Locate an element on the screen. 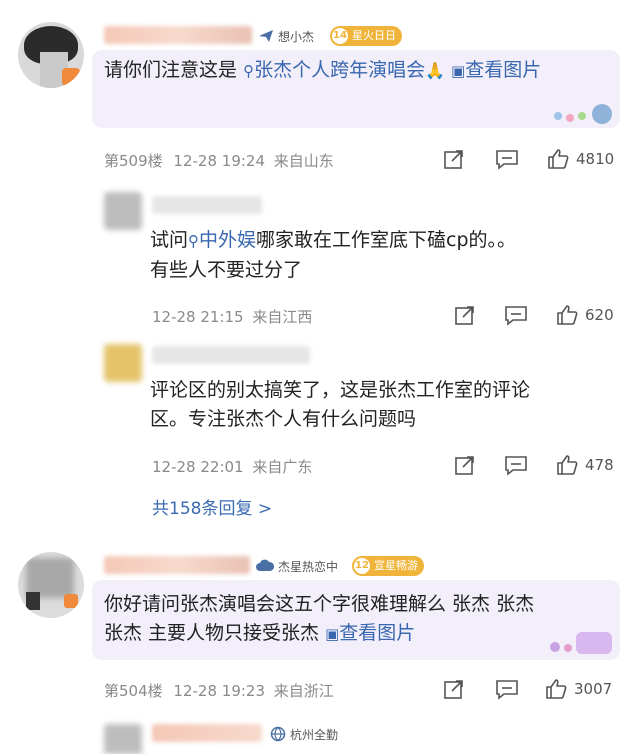 The image size is (640, 754). level-badge: 12 宣星畅游 is located at coordinates (388, 566).